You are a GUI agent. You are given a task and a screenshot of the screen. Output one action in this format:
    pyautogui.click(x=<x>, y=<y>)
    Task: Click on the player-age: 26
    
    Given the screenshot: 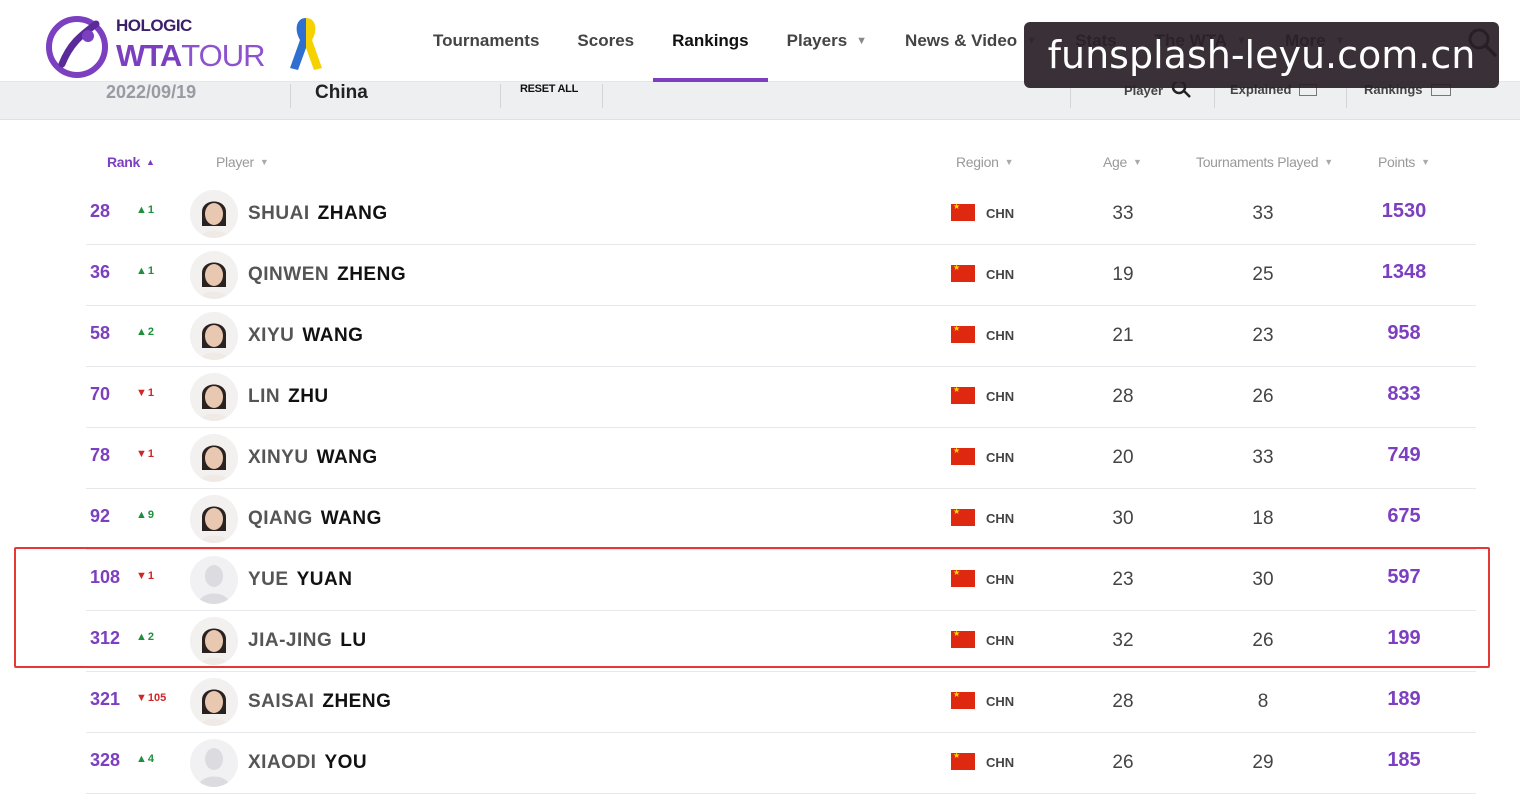 What is the action you would take?
    pyautogui.click(x=1123, y=762)
    